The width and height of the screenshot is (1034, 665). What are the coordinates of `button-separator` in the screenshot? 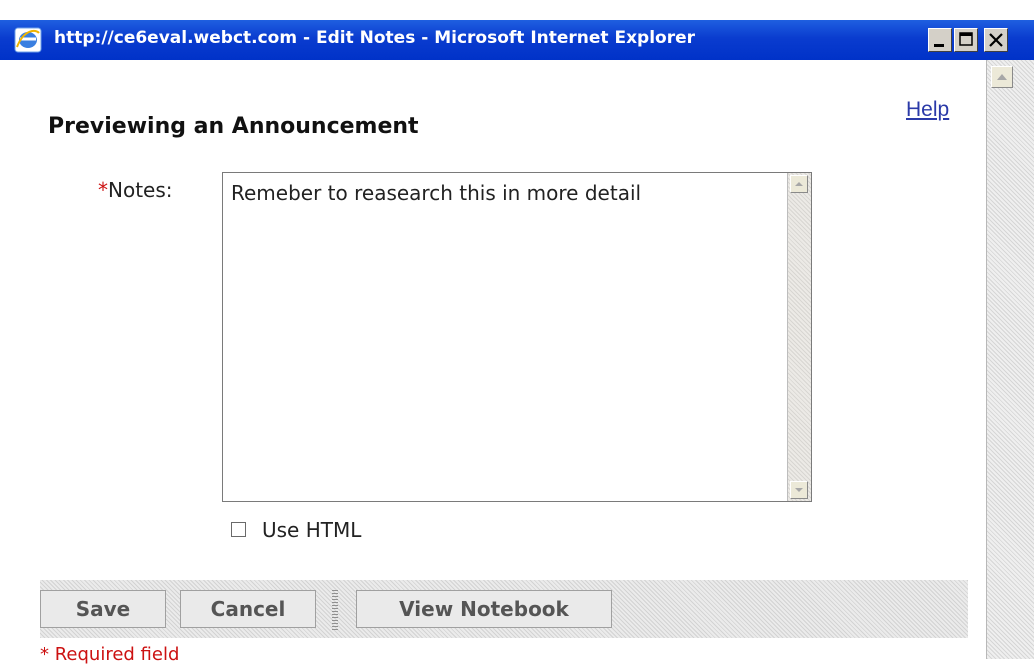 It's located at (335, 609).